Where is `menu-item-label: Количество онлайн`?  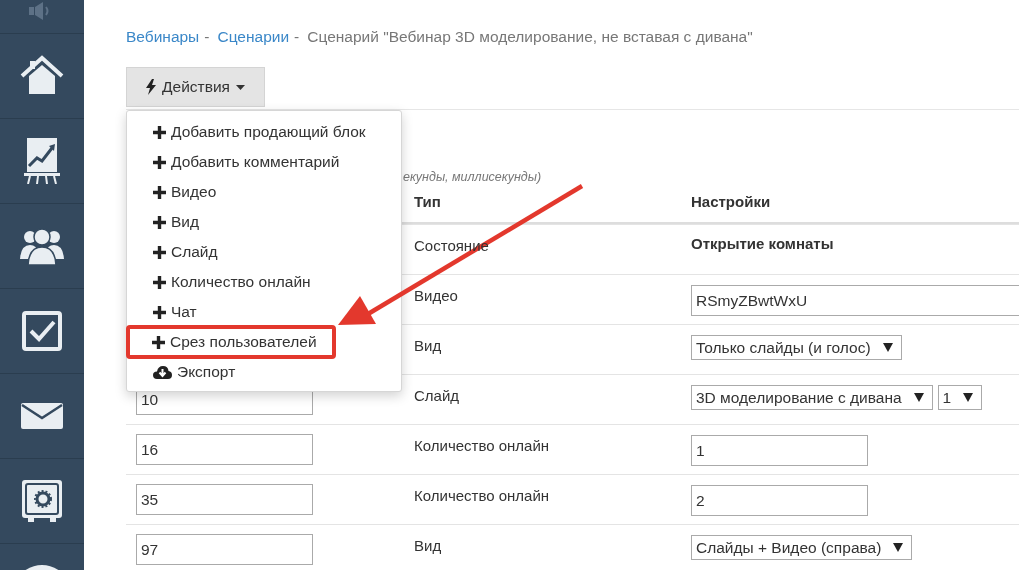 menu-item-label: Количество онлайн is located at coordinates (241, 282).